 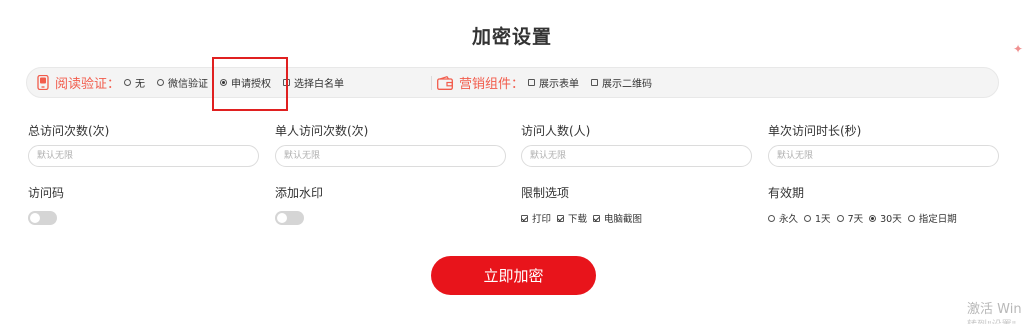 I want to click on option-label: 指定日期, so click(x=937, y=219).